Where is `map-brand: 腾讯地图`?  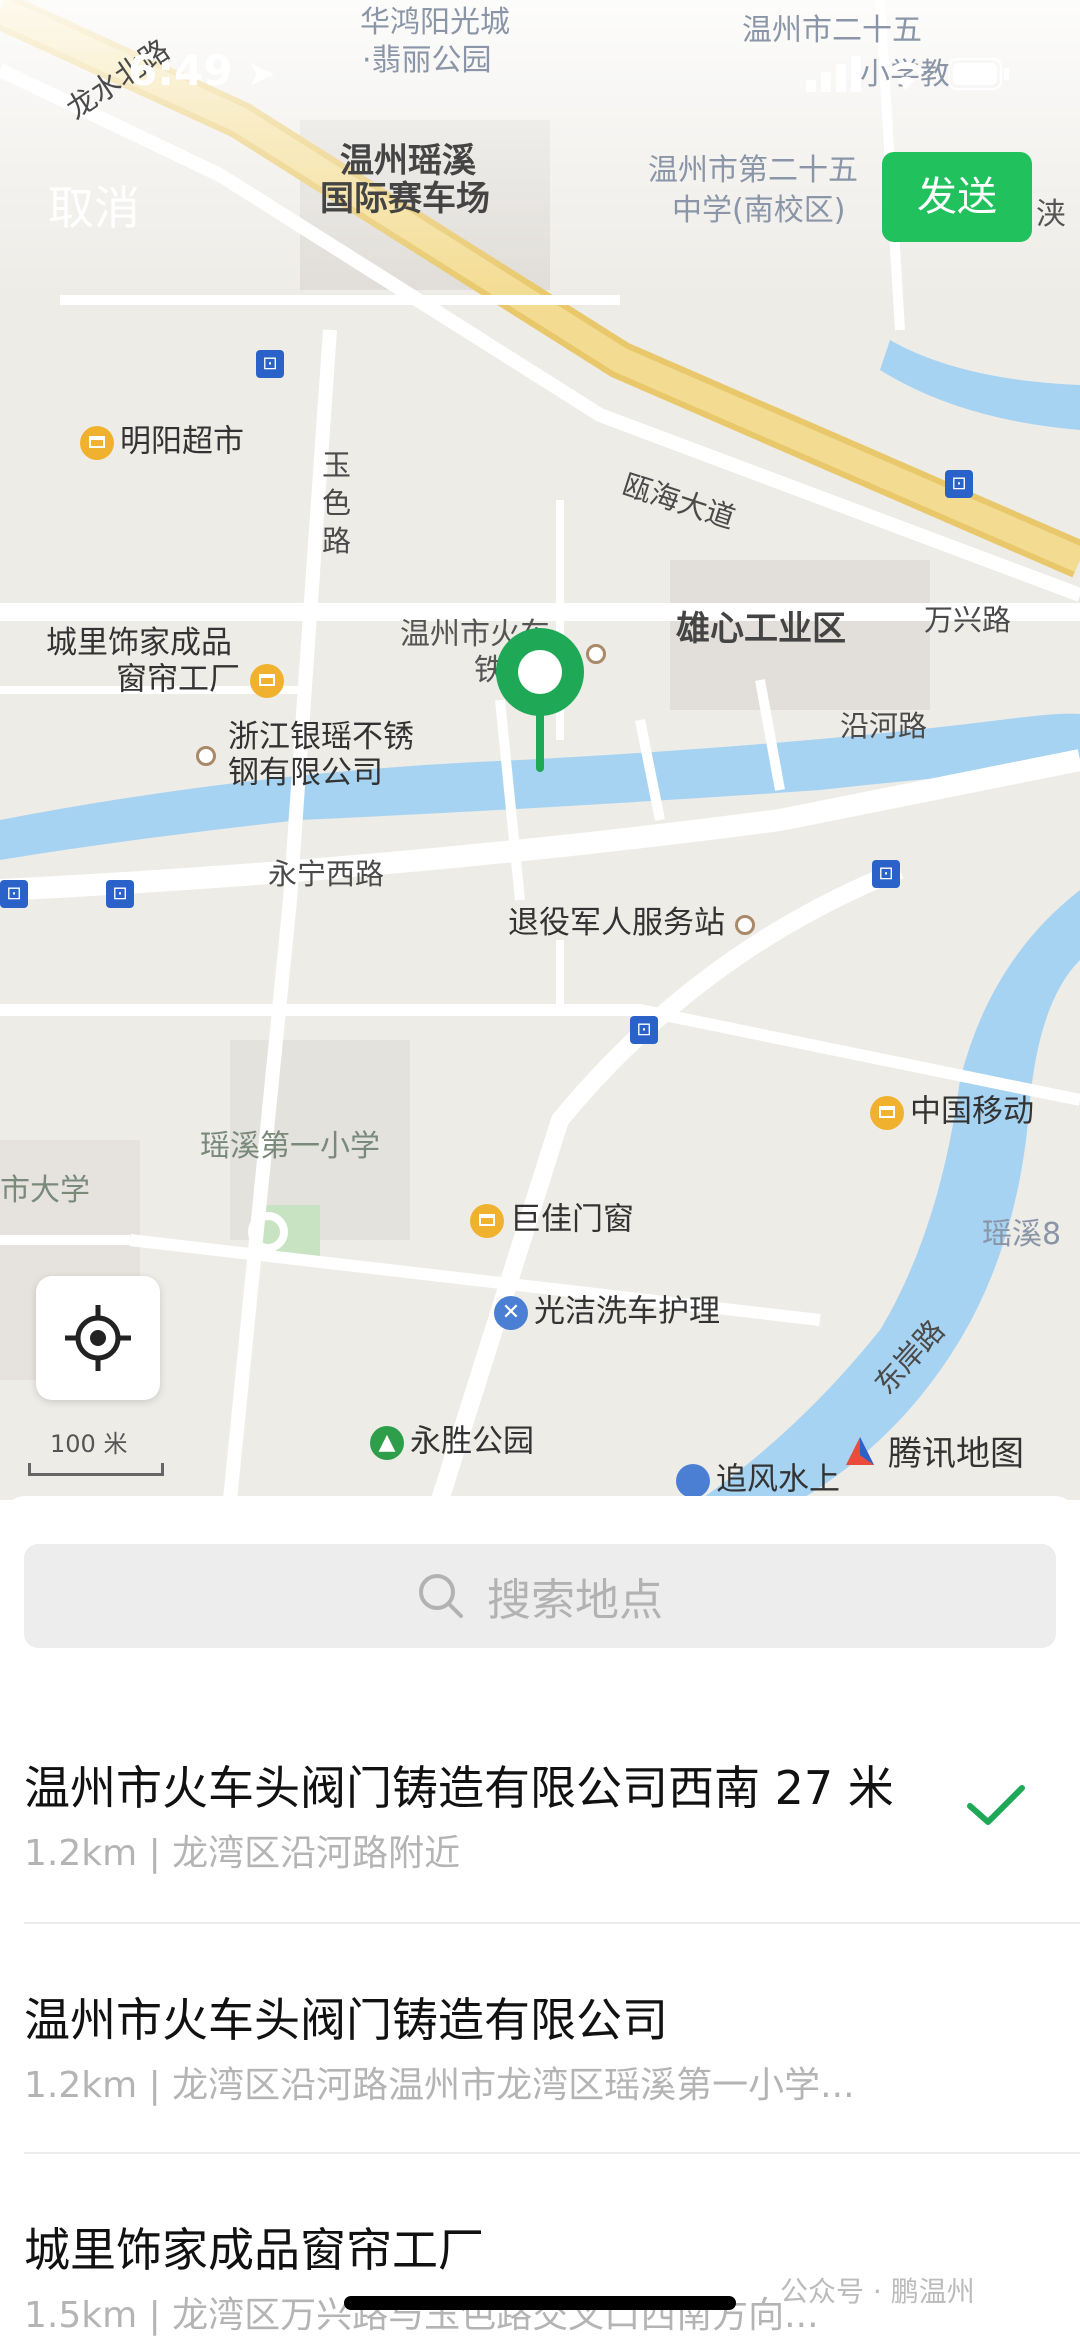
map-brand: 腾讯地图 is located at coordinates (933, 1450).